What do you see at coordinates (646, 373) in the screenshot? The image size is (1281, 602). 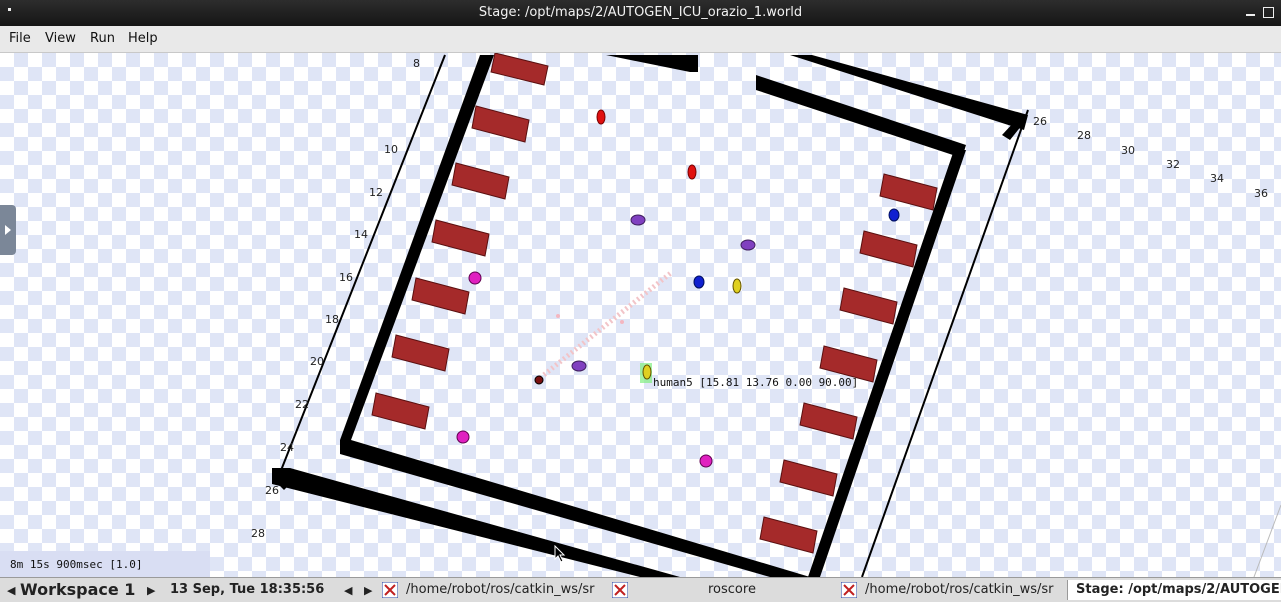 I see `human5-selected` at bounding box center [646, 373].